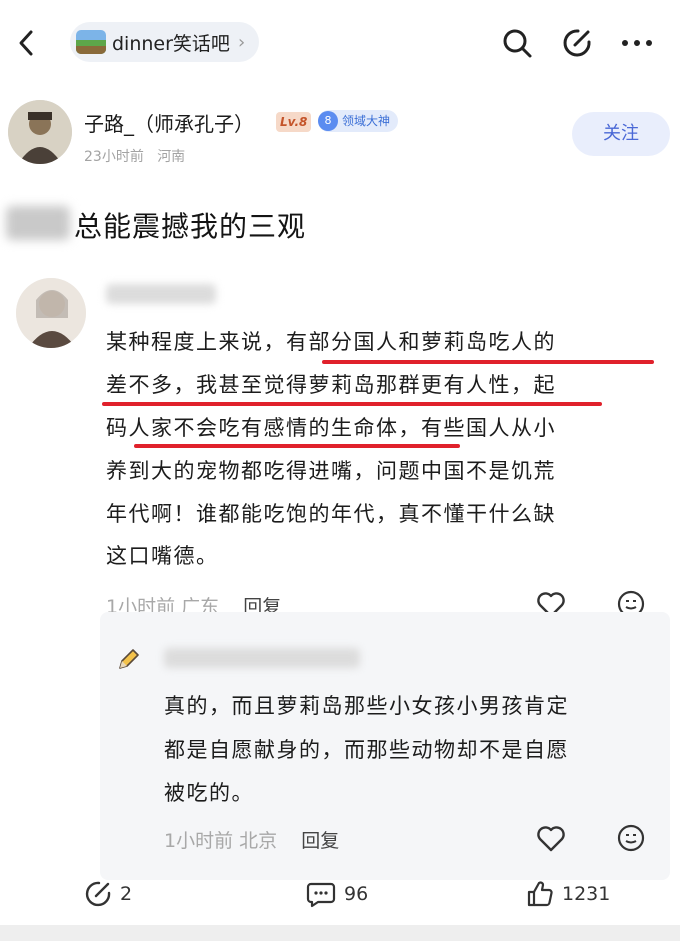  I want to click on blurred-title-prefix, so click(38, 223).